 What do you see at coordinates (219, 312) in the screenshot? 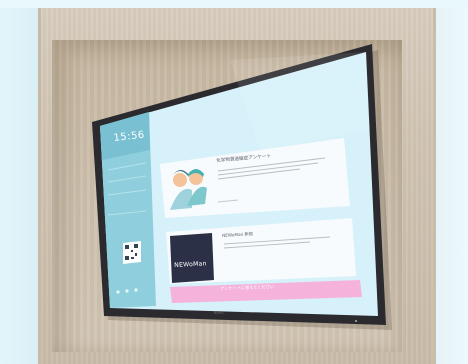
I see `monitor-brand-logo: BenQ` at bounding box center [219, 312].